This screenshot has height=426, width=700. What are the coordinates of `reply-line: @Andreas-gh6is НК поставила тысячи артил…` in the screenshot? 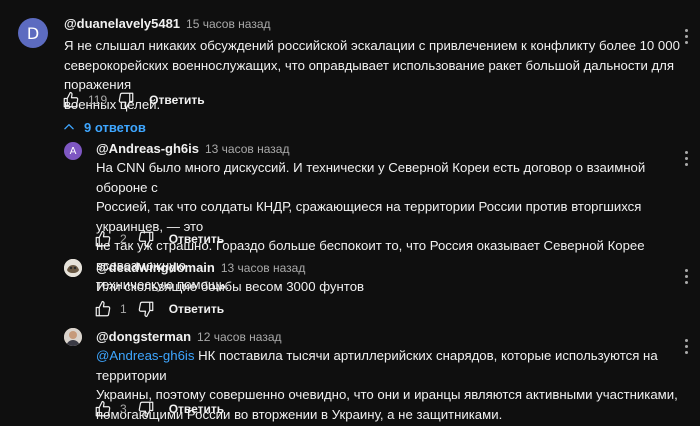 It's located at (391, 365).